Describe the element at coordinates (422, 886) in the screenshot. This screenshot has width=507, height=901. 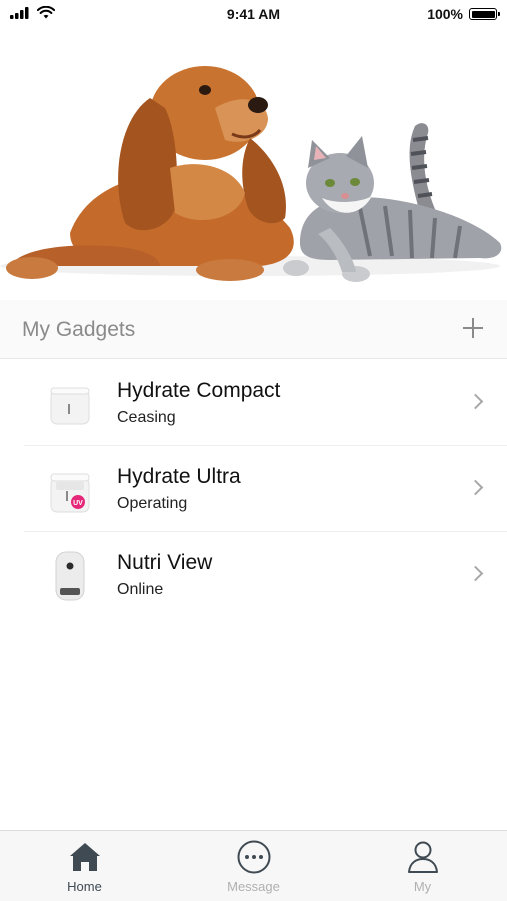
I see `tab-label: My` at that location.